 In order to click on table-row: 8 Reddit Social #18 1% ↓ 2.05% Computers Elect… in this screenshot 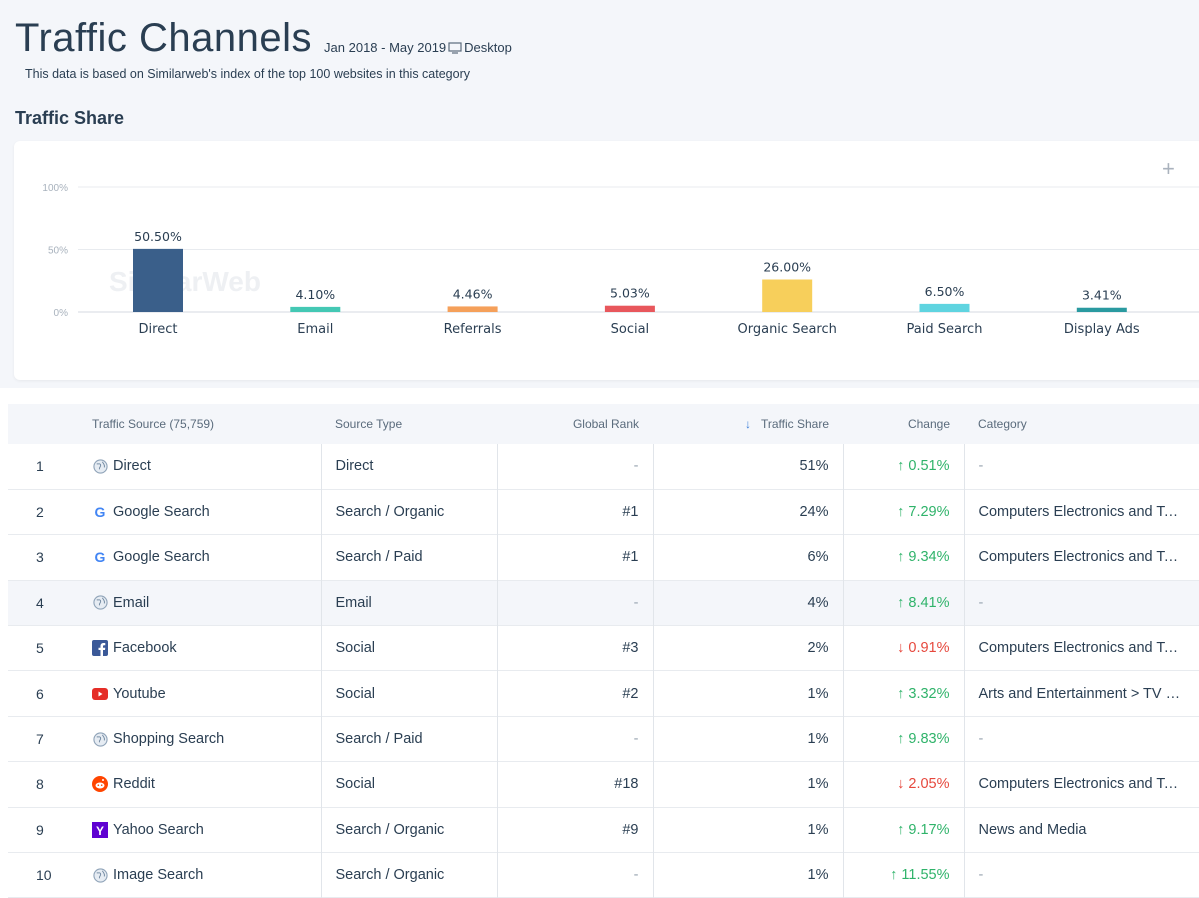, I will do `click(603, 784)`.